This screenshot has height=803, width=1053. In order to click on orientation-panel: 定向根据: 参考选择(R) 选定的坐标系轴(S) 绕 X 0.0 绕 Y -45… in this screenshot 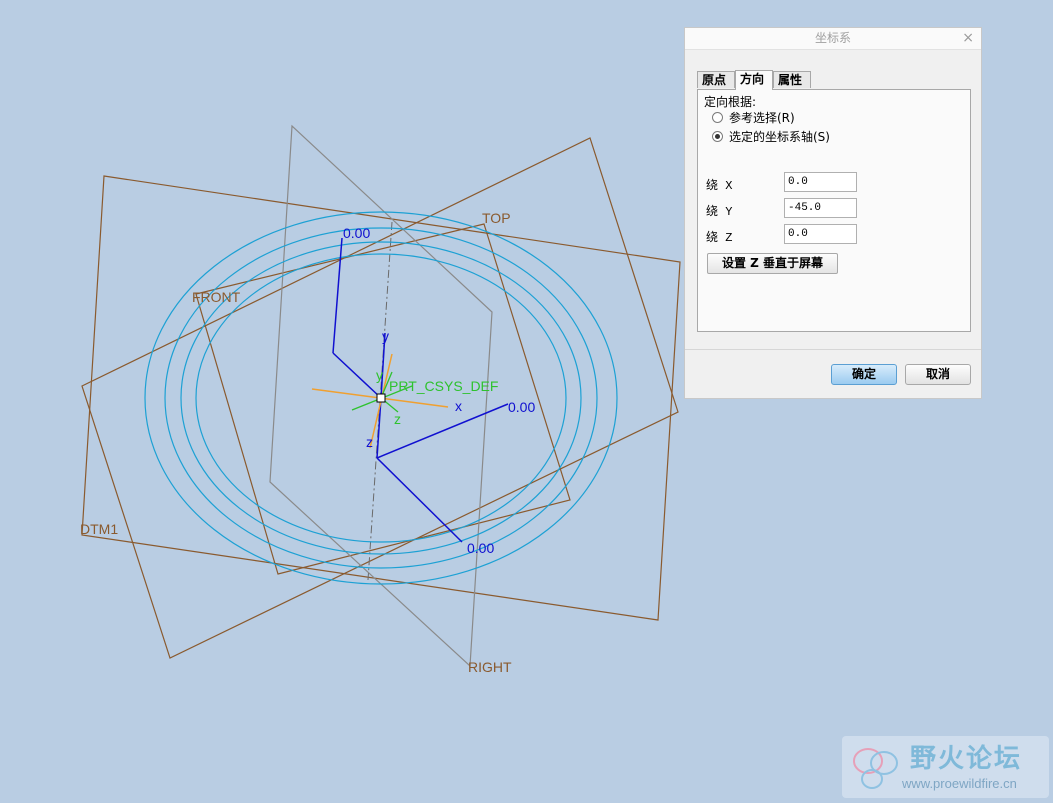, I will do `click(834, 210)`.